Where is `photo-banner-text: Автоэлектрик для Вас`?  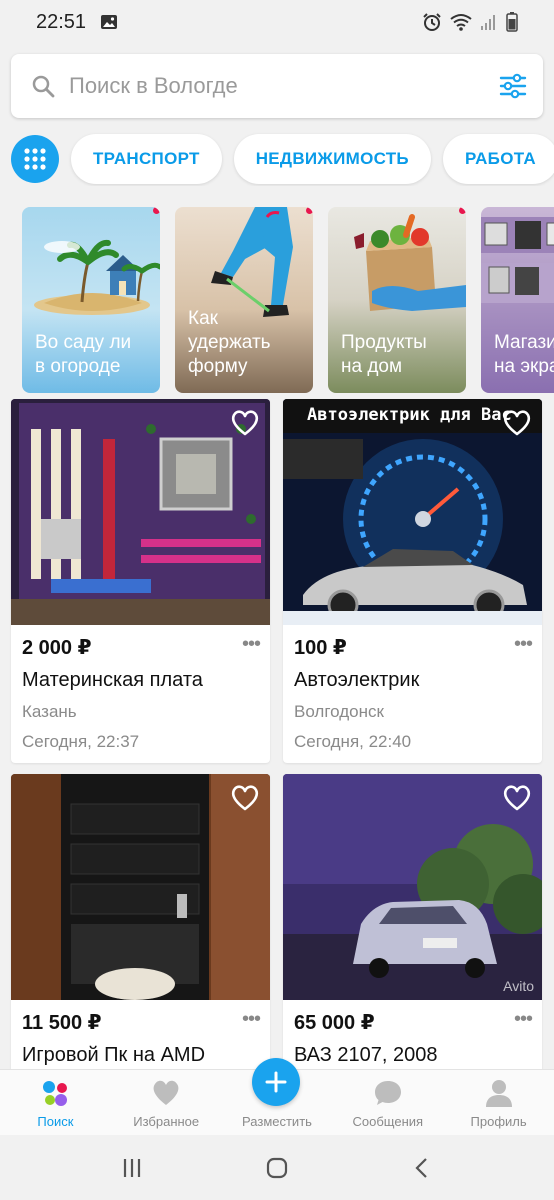
photo-banner-text: Автоэлектрик для Вас is located at coordinates (409, 415).